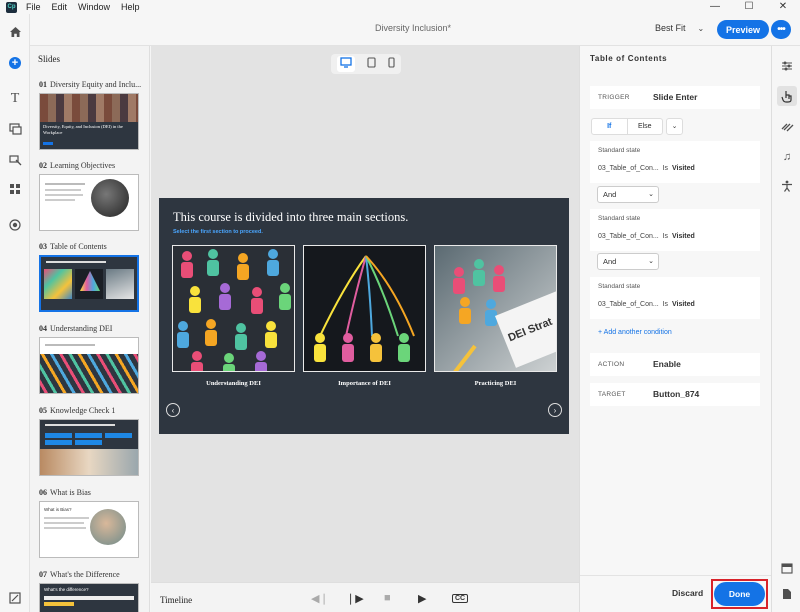 This screenshot has height=612, width=800. I want to click on preview-button: Preview, so click(743, 29).